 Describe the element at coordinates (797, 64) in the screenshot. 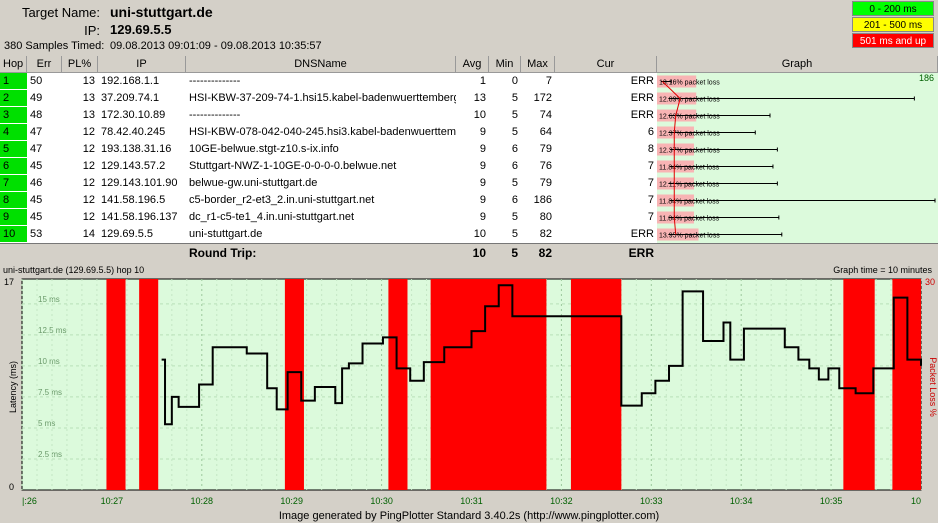

I see `column-header-graph: Graph` at that location.